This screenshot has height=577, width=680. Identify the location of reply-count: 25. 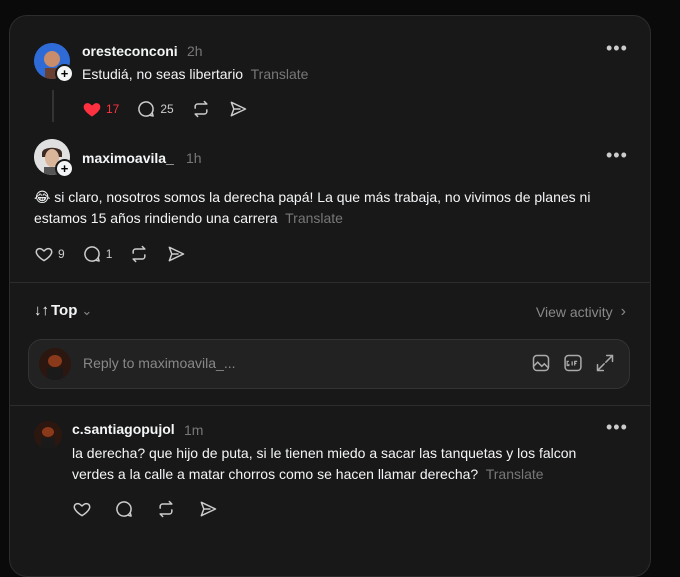
(167, 109).